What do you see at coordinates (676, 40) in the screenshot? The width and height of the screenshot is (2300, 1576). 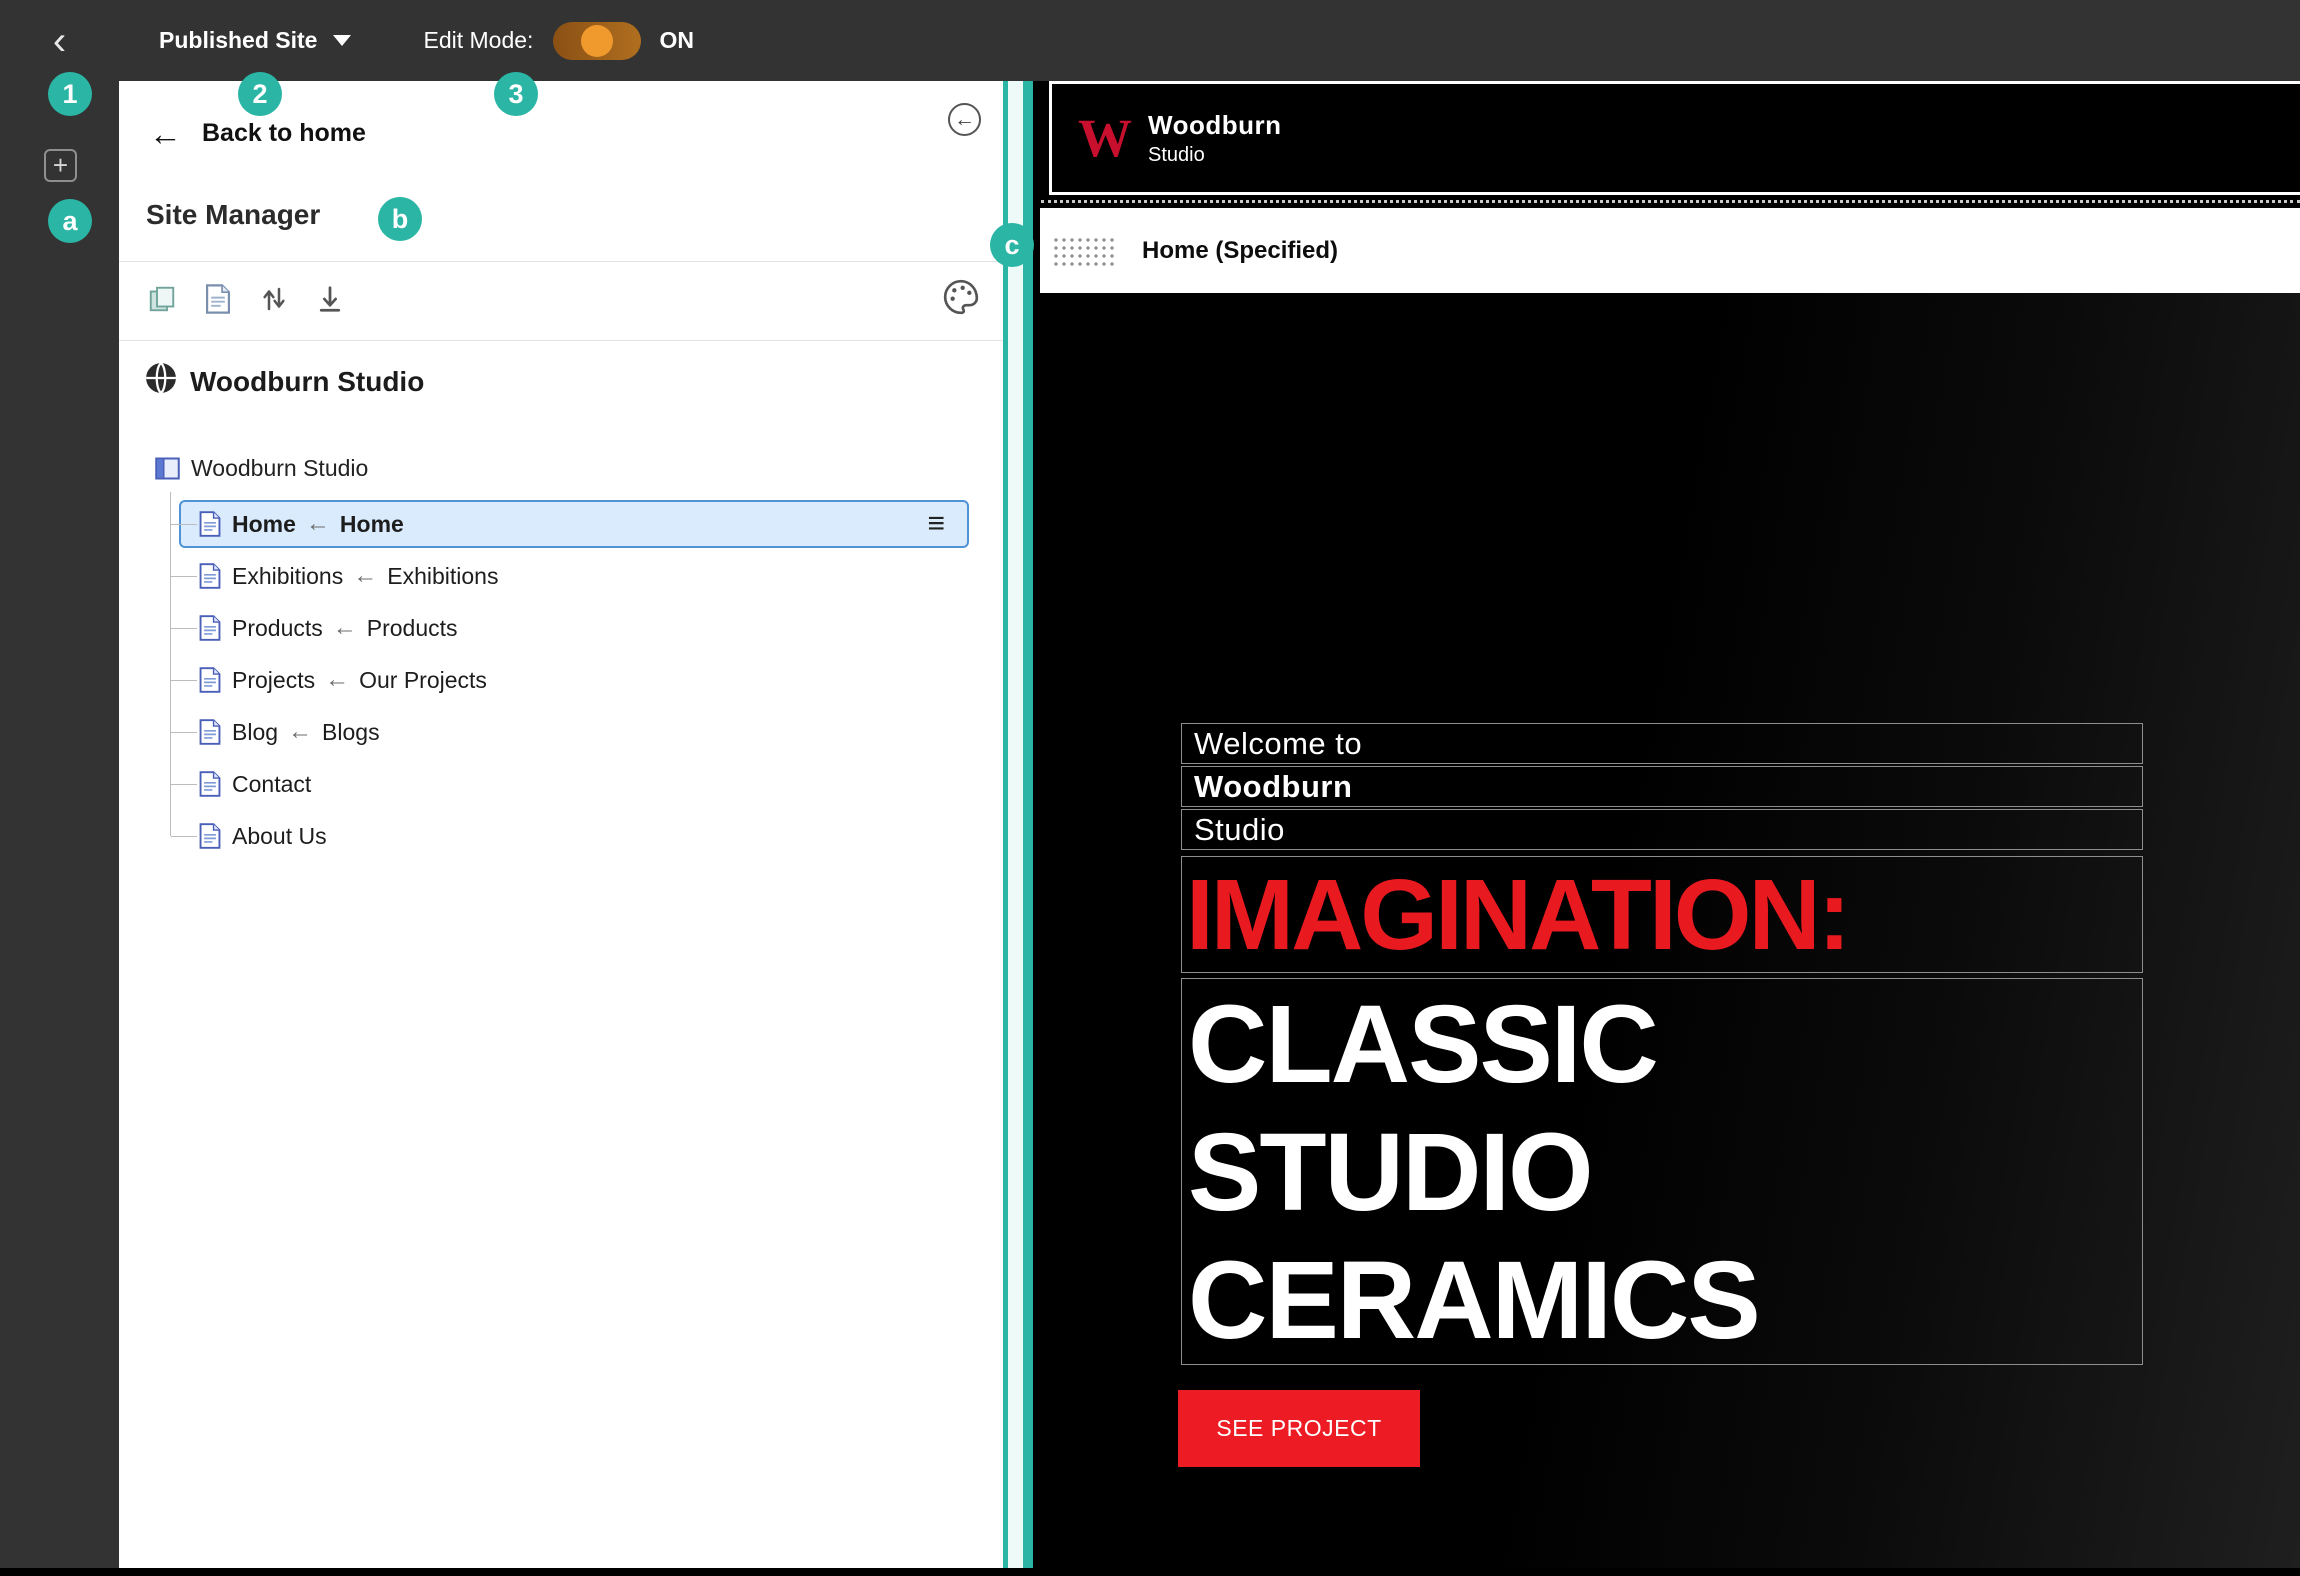 I see `edit-mode-state: ON` at bounding box center [676, 40].